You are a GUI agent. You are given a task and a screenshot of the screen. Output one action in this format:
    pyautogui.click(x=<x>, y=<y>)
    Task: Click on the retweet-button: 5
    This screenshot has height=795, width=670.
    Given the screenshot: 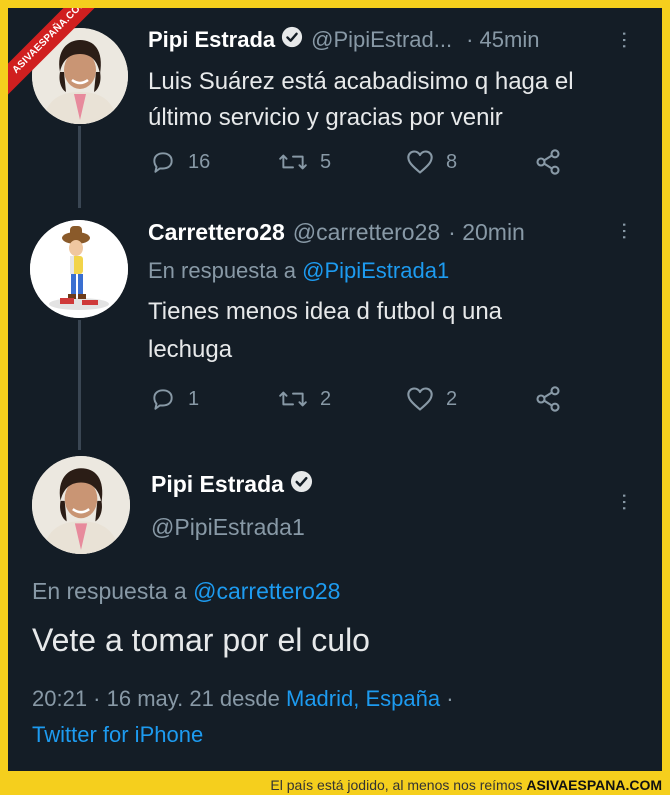 What is the action you would take?
    pyautogui.click(x=342, y=162)
    